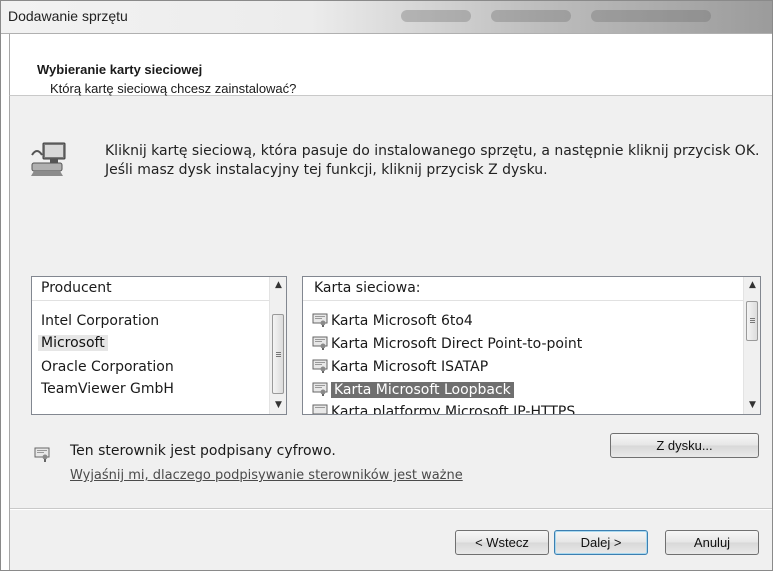  What do you see at coordinates (103, 367) in the screenshot?
I see `list-item: Oracle Corporation` at bounding box center [103, 367].